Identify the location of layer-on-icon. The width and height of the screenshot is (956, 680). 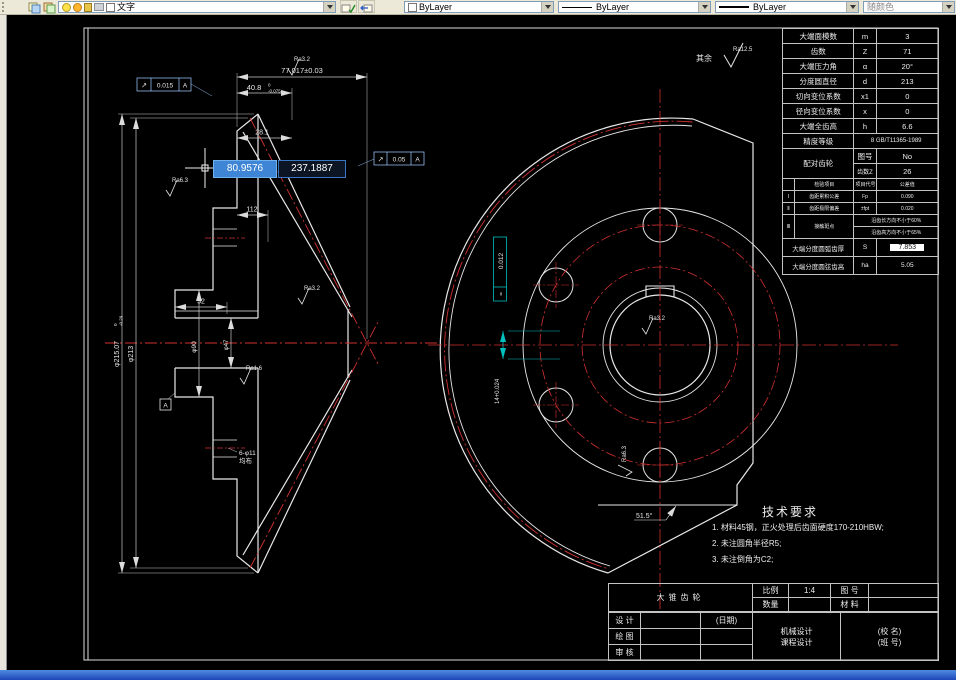
(66, 7).